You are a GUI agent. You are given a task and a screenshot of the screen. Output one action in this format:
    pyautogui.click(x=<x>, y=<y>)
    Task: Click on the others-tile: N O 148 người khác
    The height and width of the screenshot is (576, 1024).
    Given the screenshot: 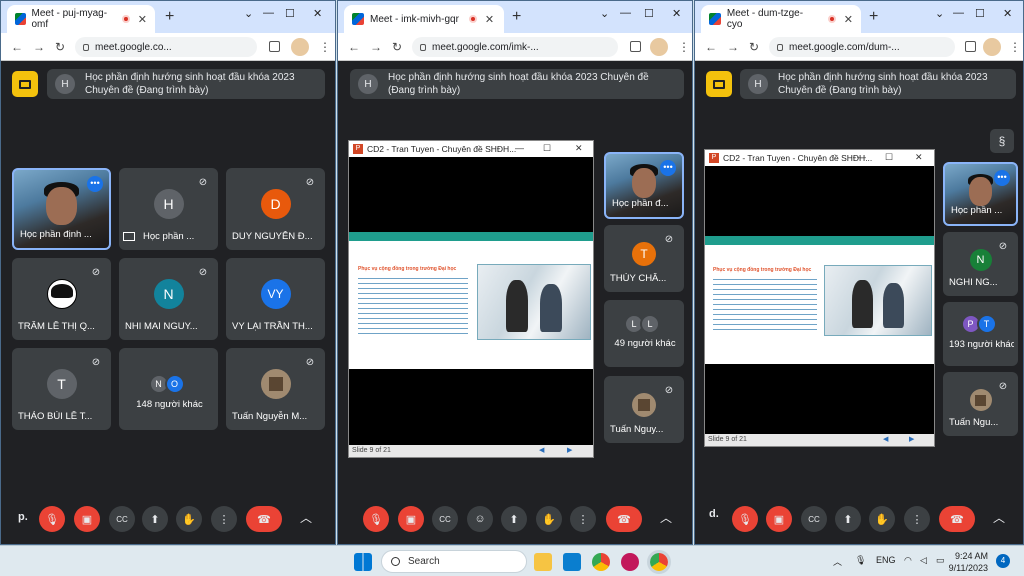 What is the action you would take?
    pyautogui.click(x=168, y=389)
    